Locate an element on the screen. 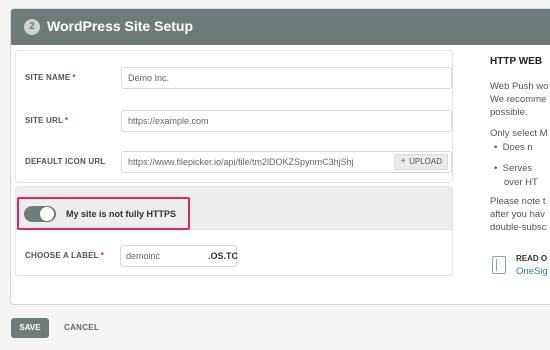 The height and width of the screenshot is (350, 550). sidebar-bullet: • Does n is located at coordinates (513, 147).